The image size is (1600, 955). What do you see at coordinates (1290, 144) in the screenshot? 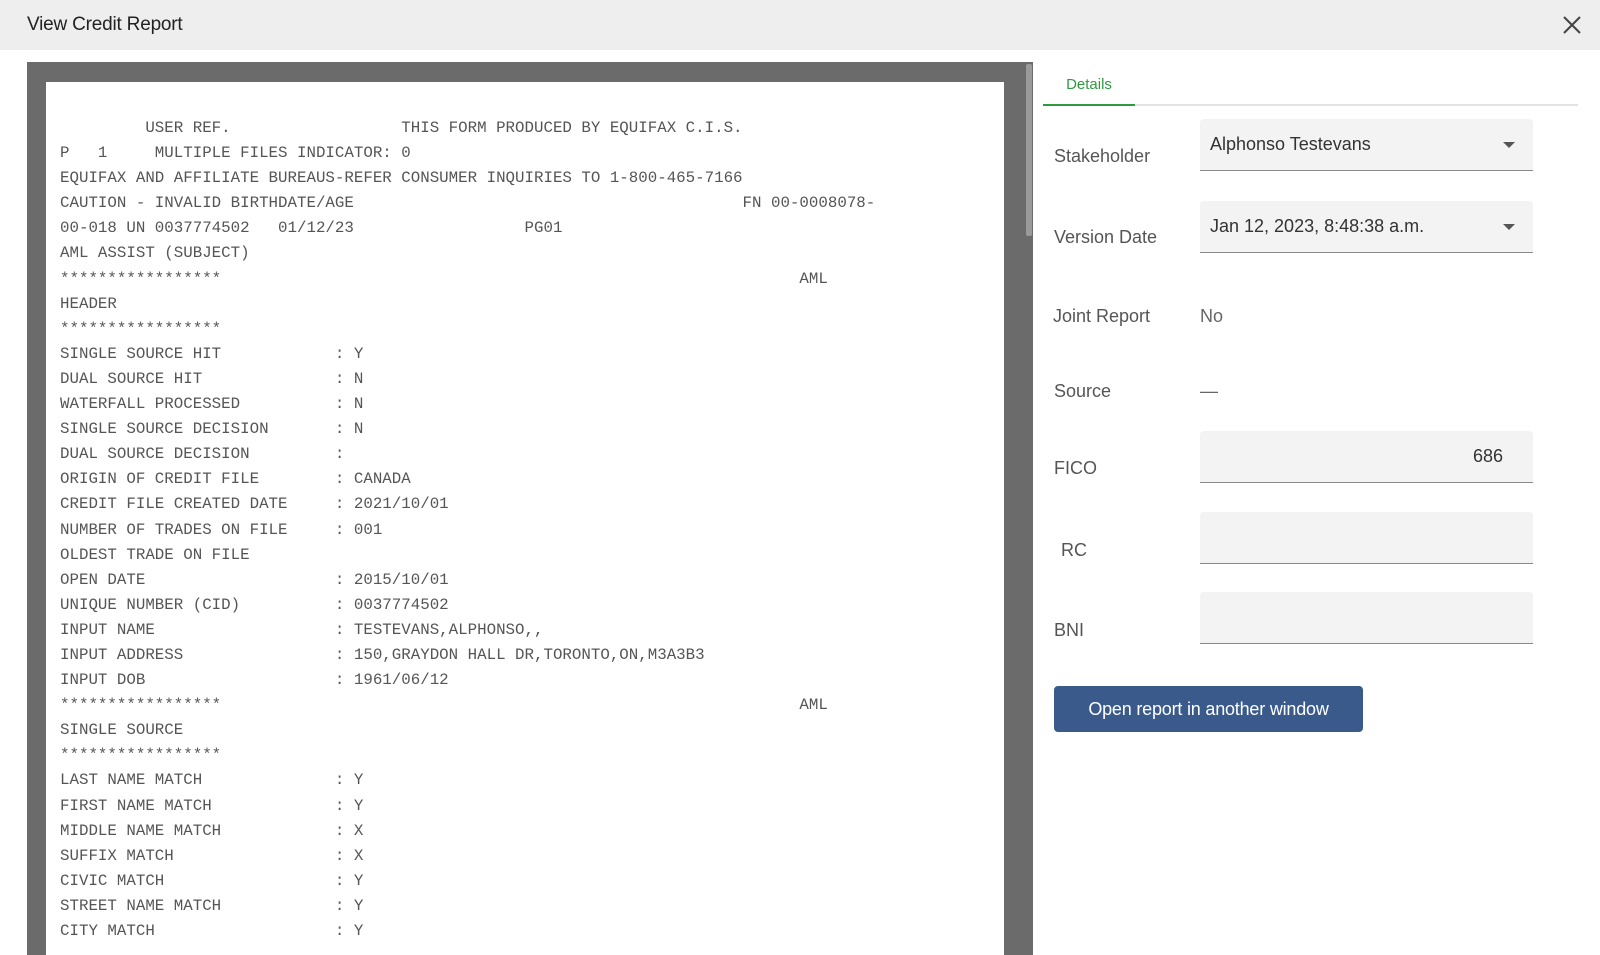
I see `stakeholder-value: Alphonso Testevans` at bounding box center [1290, 144].